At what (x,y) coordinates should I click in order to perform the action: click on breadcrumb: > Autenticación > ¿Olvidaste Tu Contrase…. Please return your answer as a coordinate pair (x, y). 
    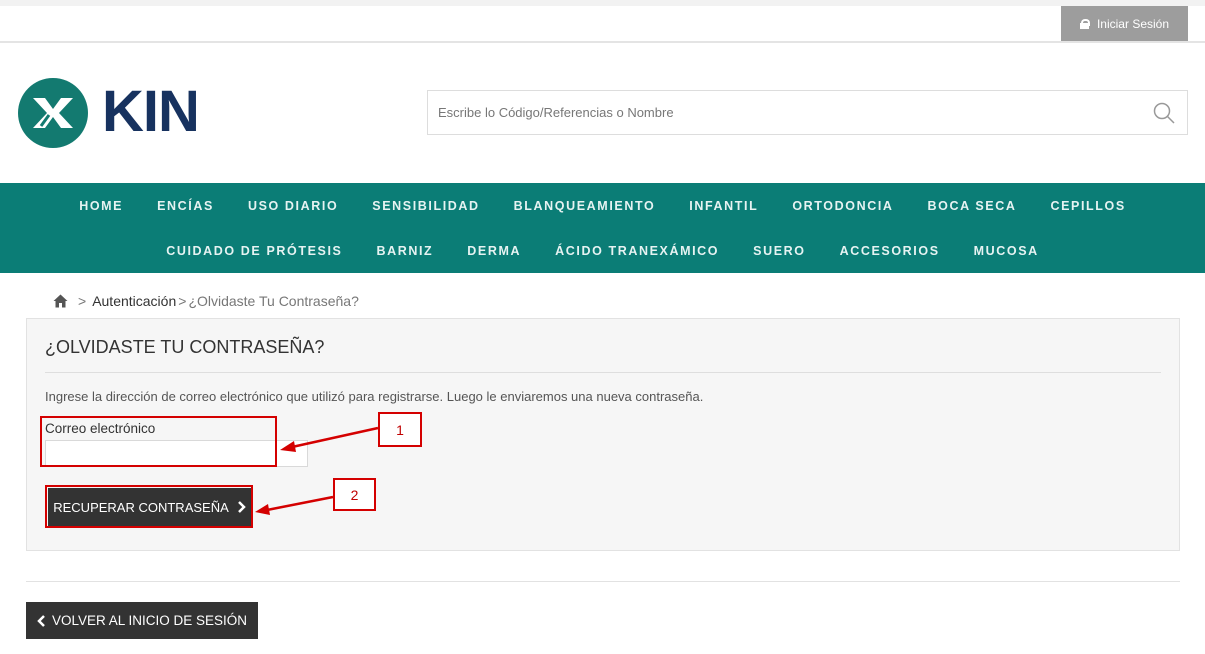
    Looking at the image, I should click on (206, 301).